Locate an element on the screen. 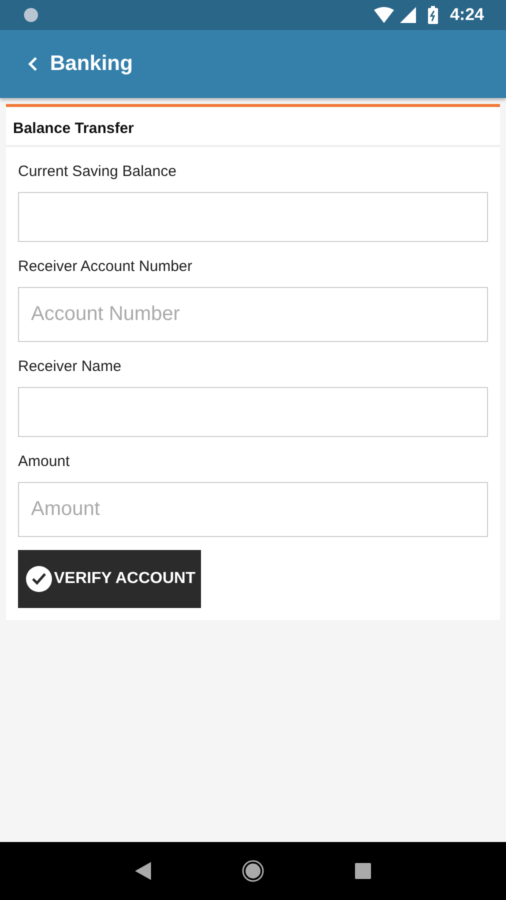 This screenshot has width=506, height=900. field-label: Amount is located at coordinates (44, 461).